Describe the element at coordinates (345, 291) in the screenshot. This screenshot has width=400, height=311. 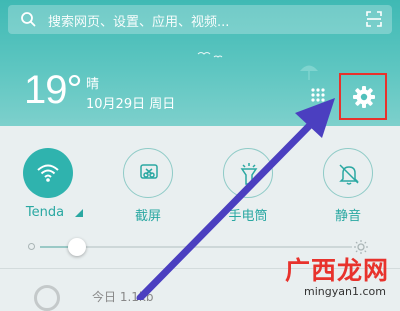
I see `watermark-url: mingyan1.com` at that location.